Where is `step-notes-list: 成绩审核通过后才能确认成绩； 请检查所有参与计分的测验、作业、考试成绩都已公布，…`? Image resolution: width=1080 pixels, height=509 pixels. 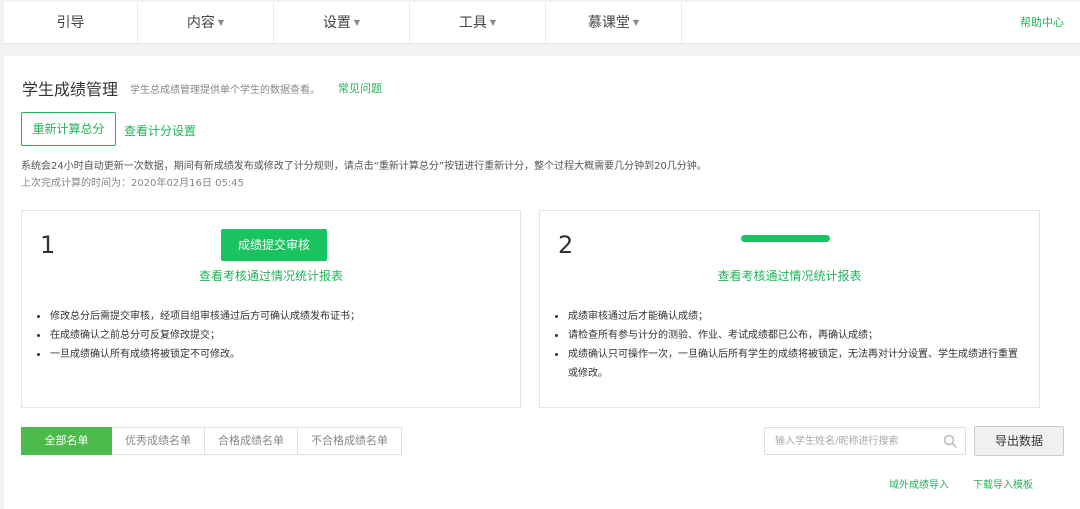 step-notes-list: 成绩审核通过后才能确认成绩； 请检查所有参与计分的测验、作业、考试成绩都已公布，… is located at coordinates (786, 345).